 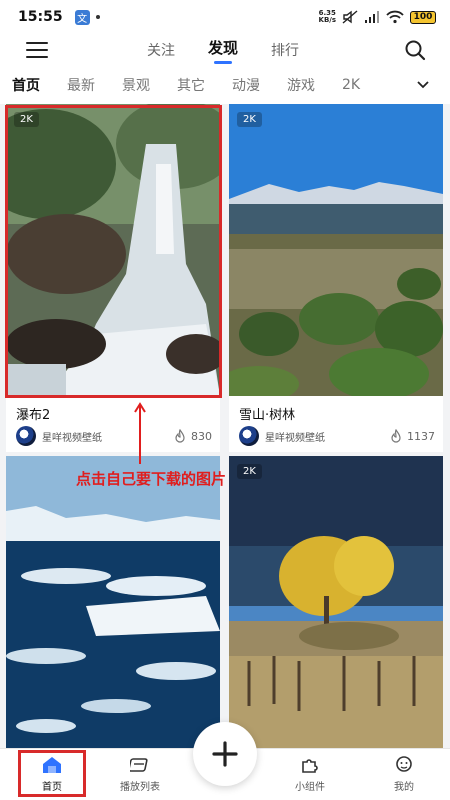 I want to click on battery-indicator: 100, so click(x=423, y=17).